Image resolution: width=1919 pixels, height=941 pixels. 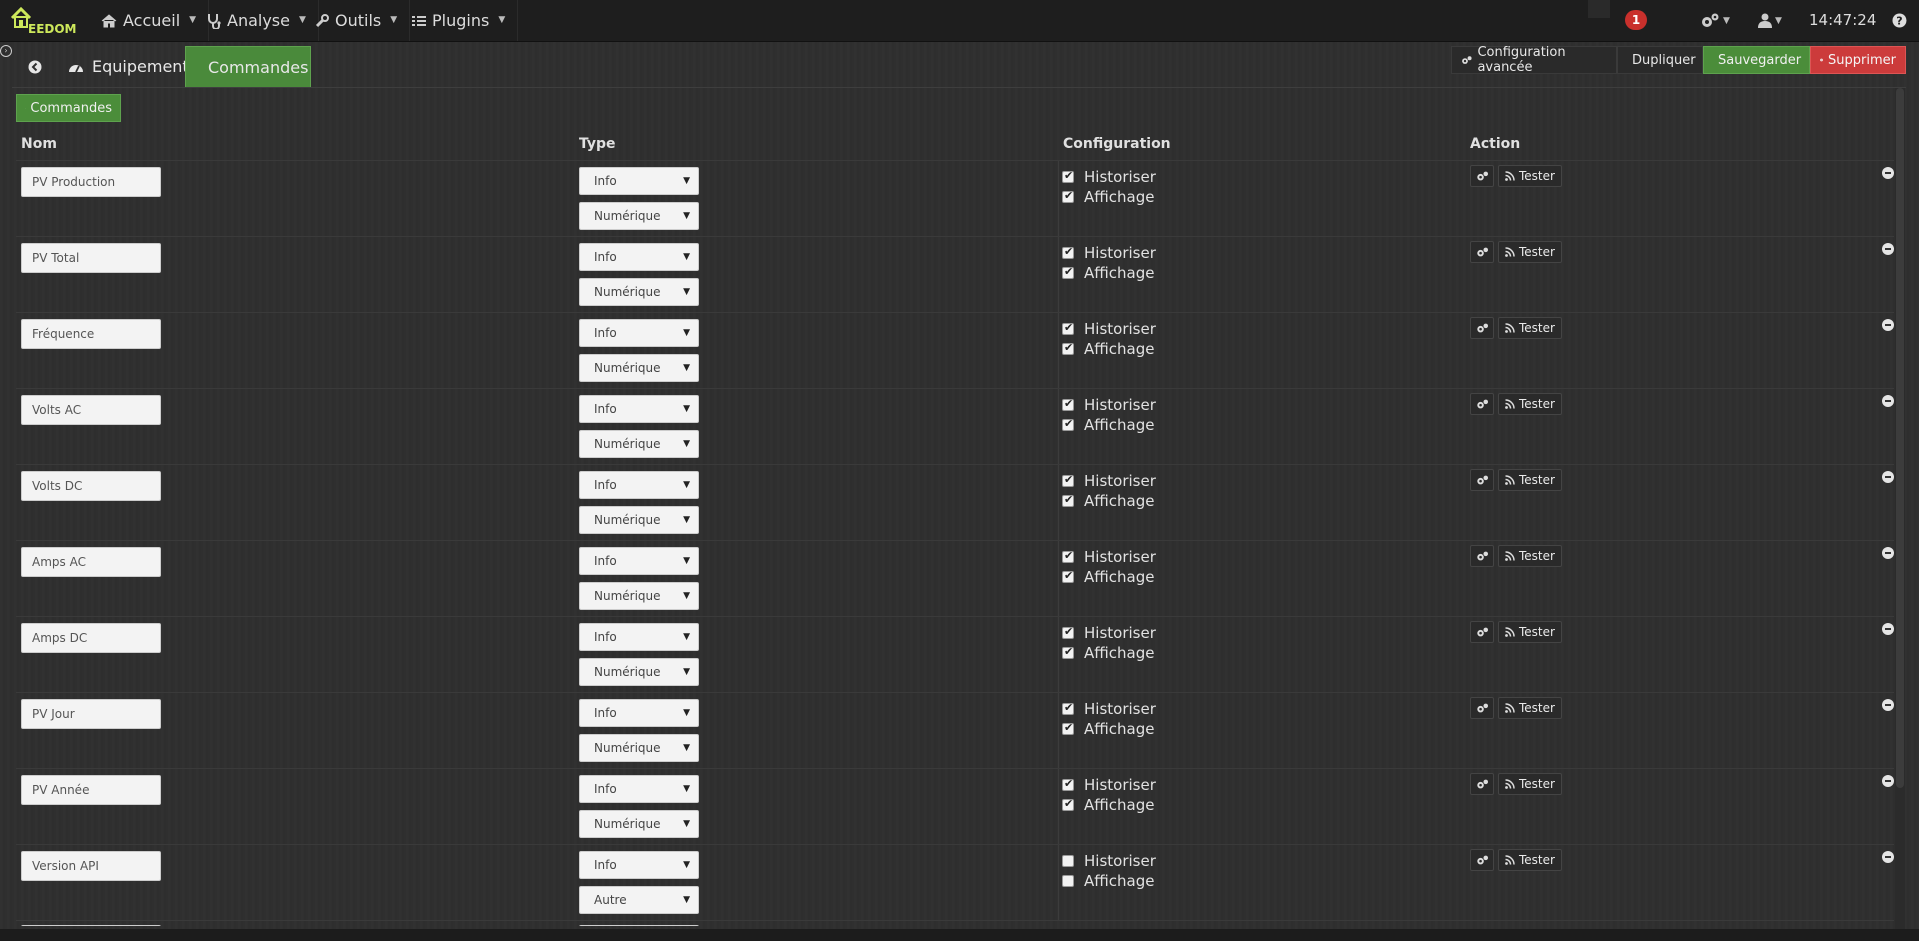 I want to click on advanced-config-button: Configuration avancée, so click(x=1534, y=60).